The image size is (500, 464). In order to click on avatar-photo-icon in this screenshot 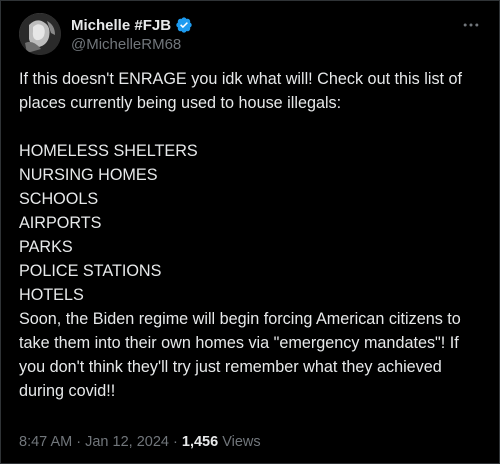, I will do `click(40, 34)`.